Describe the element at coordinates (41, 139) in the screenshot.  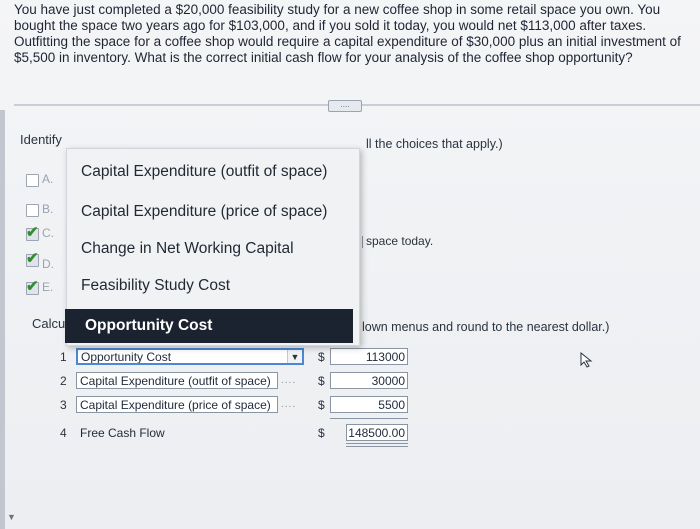
I see `identify-label: Identify` at that location.